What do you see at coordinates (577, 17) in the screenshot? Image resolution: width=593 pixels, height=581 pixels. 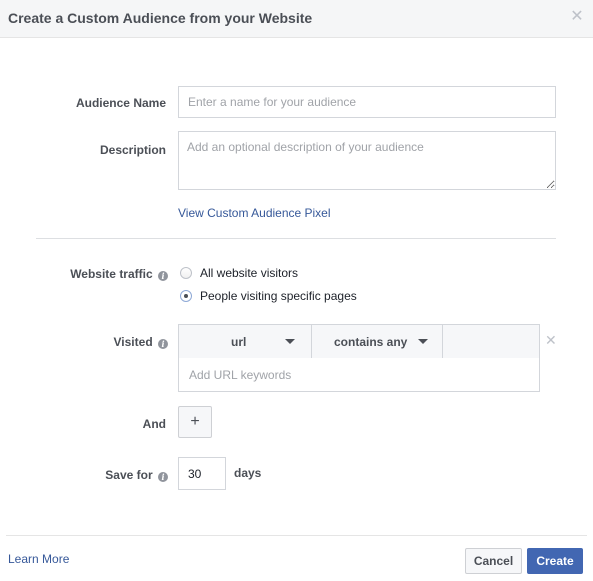 I see `close-icon: ✕` at bounding box center [577, 17].